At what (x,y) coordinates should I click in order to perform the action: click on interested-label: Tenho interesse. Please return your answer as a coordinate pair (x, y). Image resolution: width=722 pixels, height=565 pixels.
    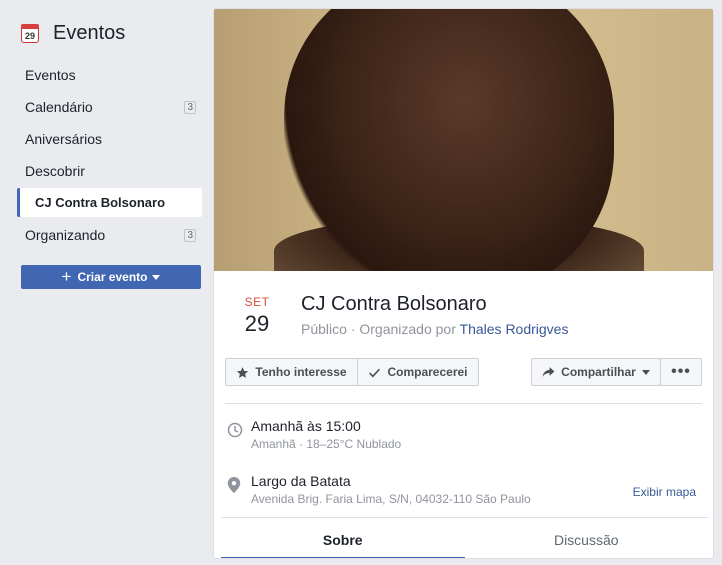
    Looking at the image, I should click on (301, 372).